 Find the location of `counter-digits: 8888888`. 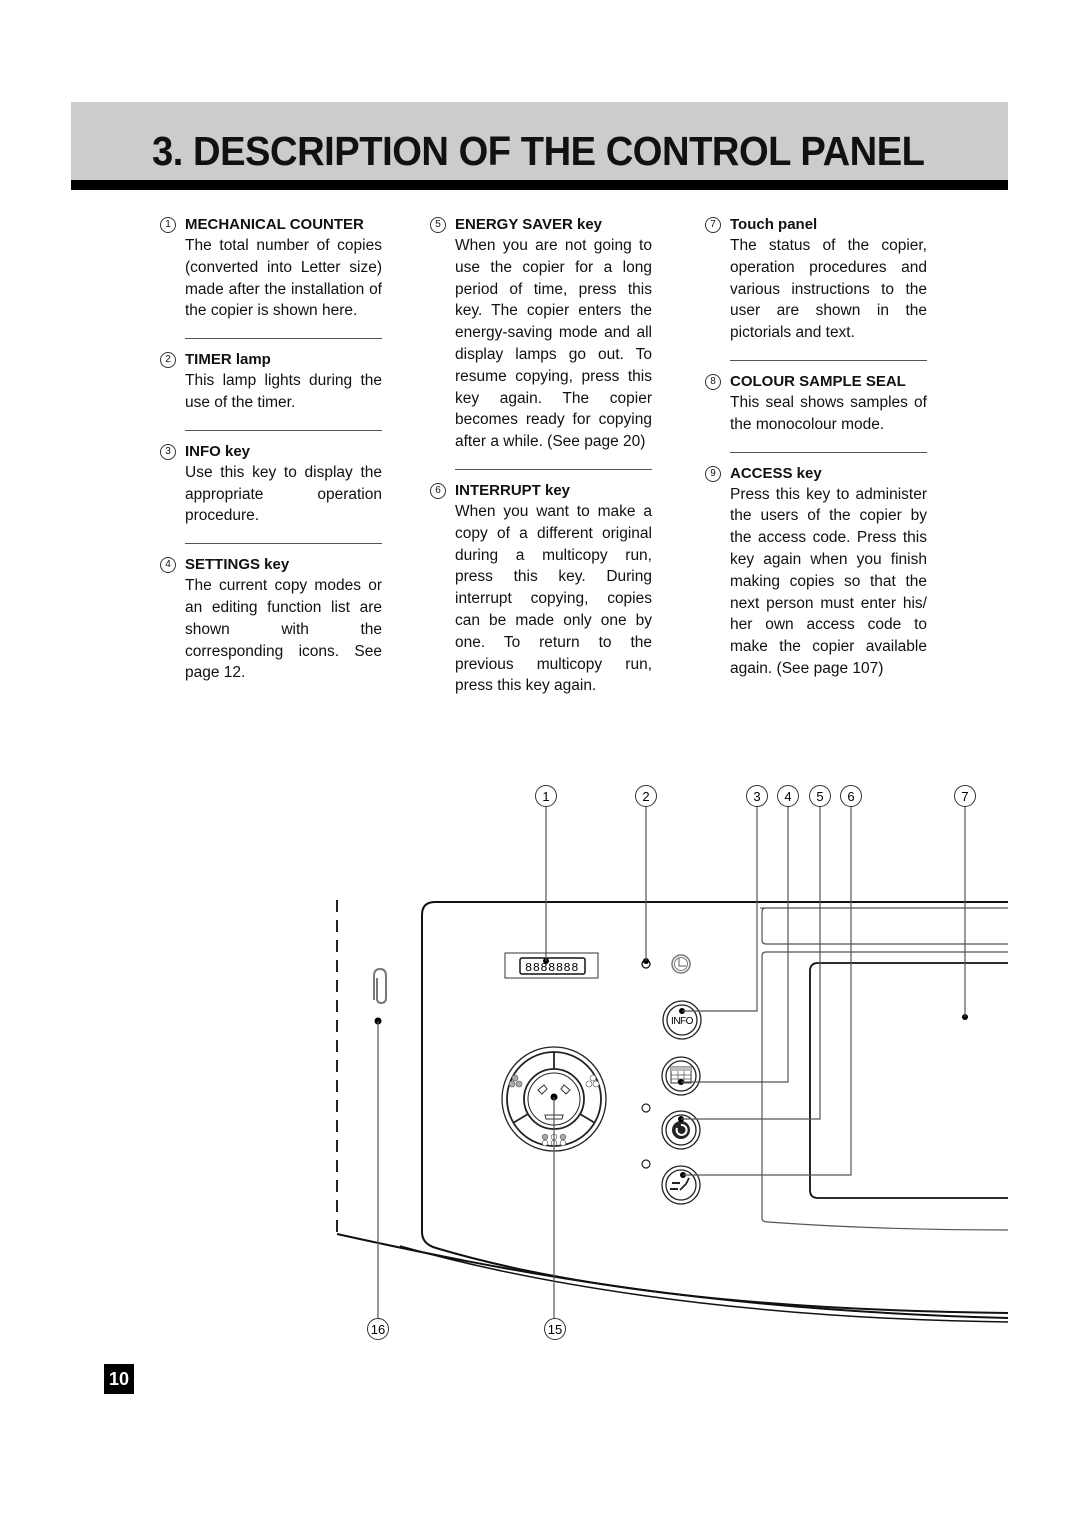

counter-digits: 8888888 is located at coordinates (552, 968).